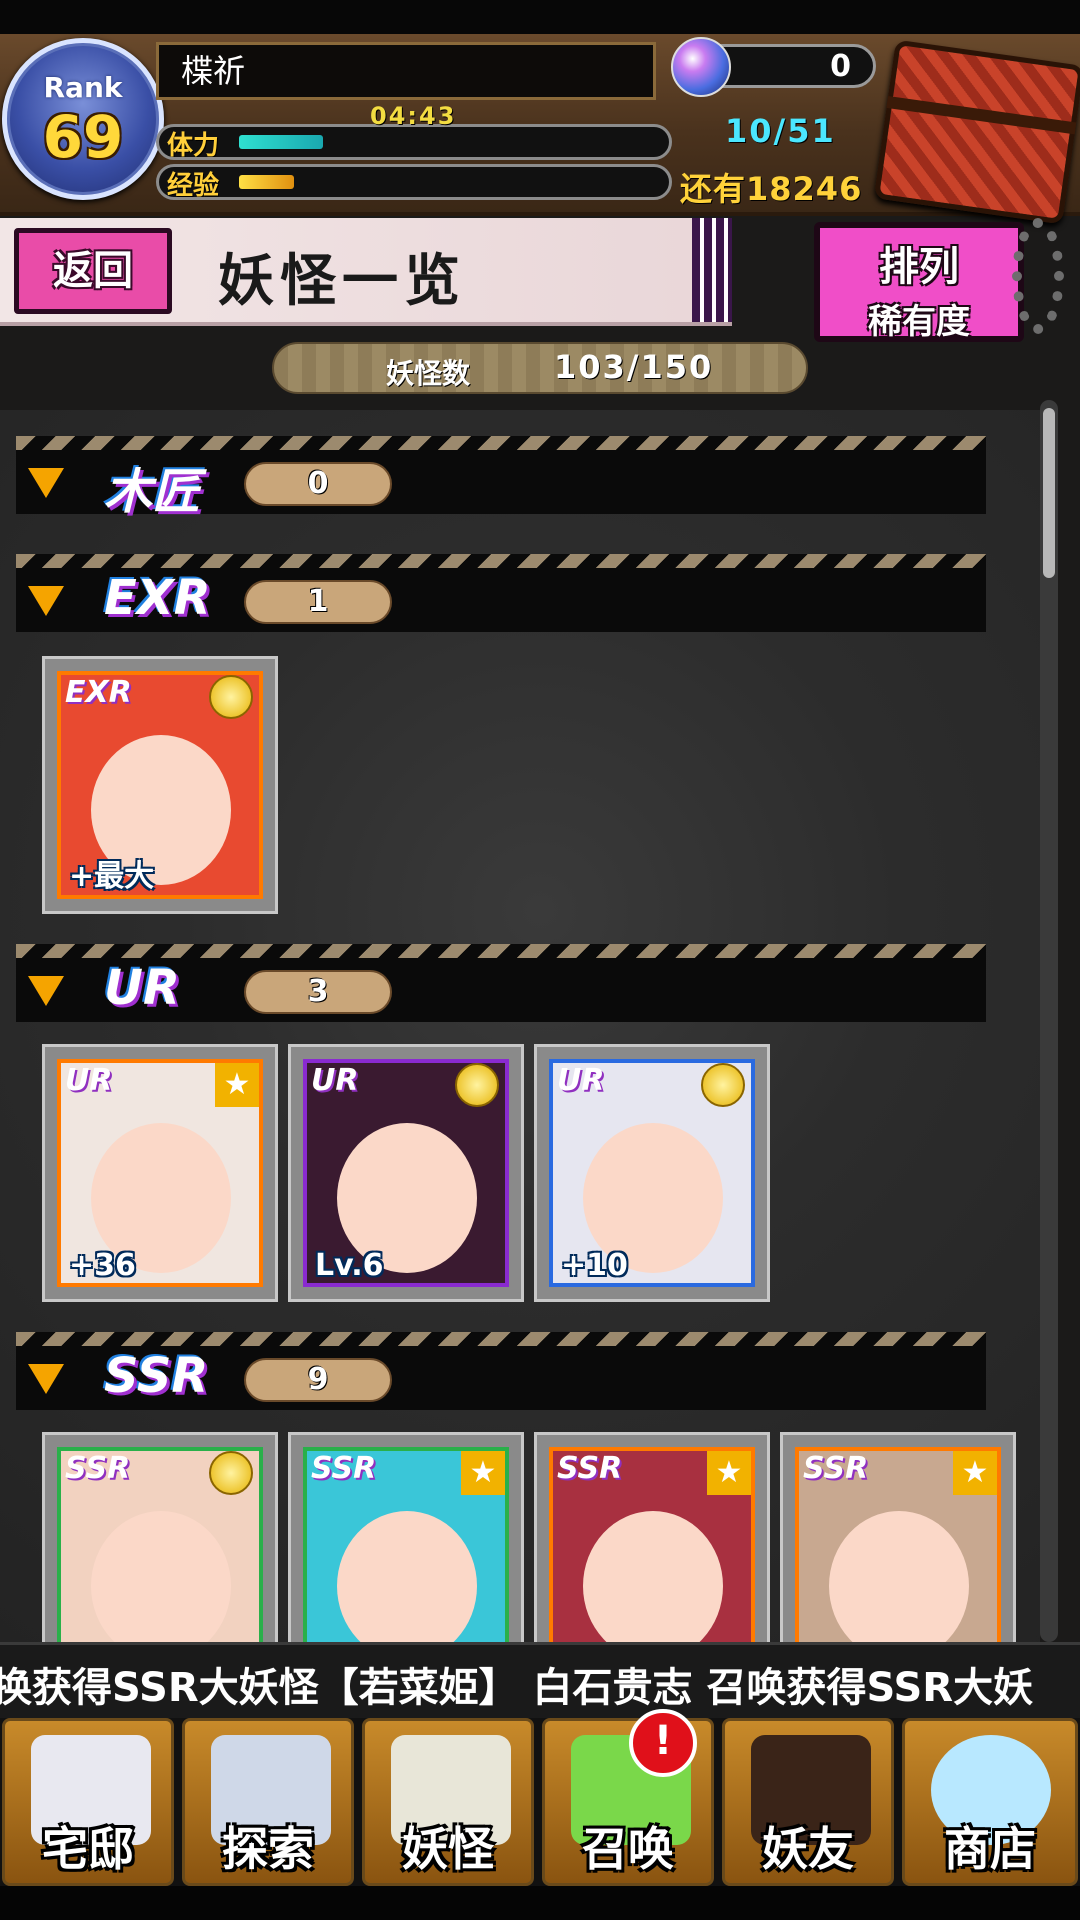 The image size is (1080, 1920). What do you see at coordinates (83, 137) in the screenshot?
I see `rank-value: 69` at bounding box center [83, 137].